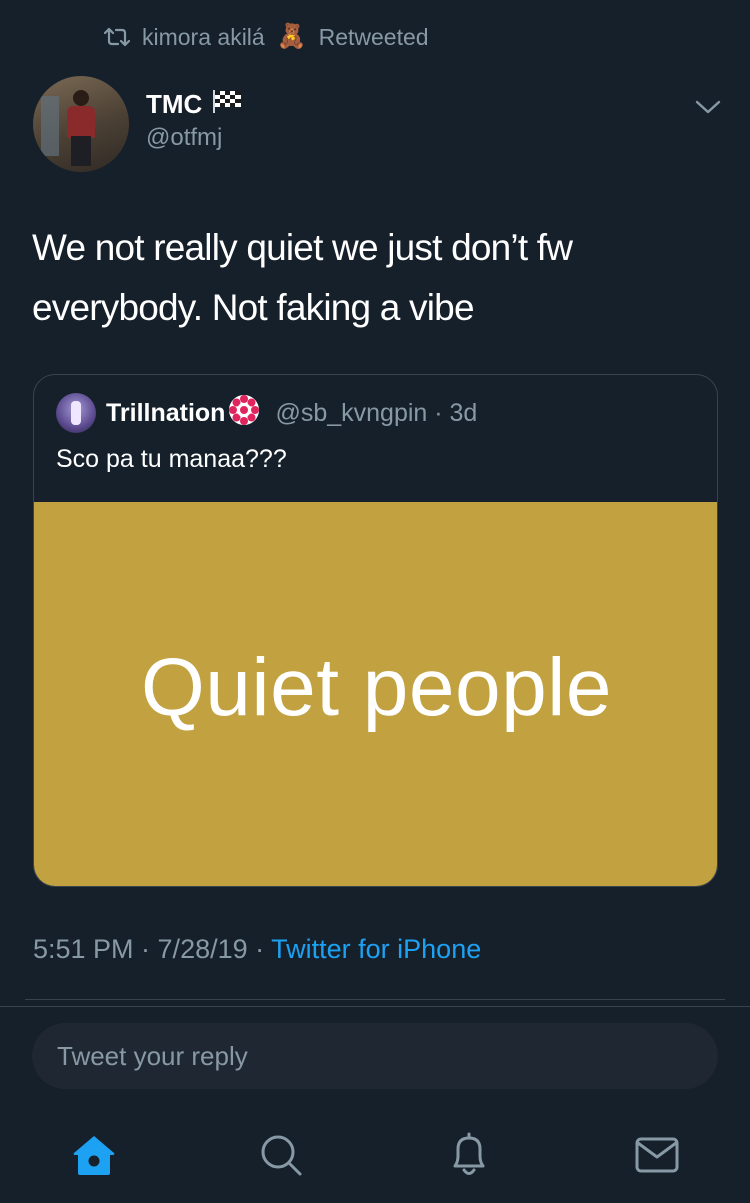  Describe the element at coordinates (376, 949) in the screenshot. I see `tweet-source-link: Twitter for iPhone` at that location.